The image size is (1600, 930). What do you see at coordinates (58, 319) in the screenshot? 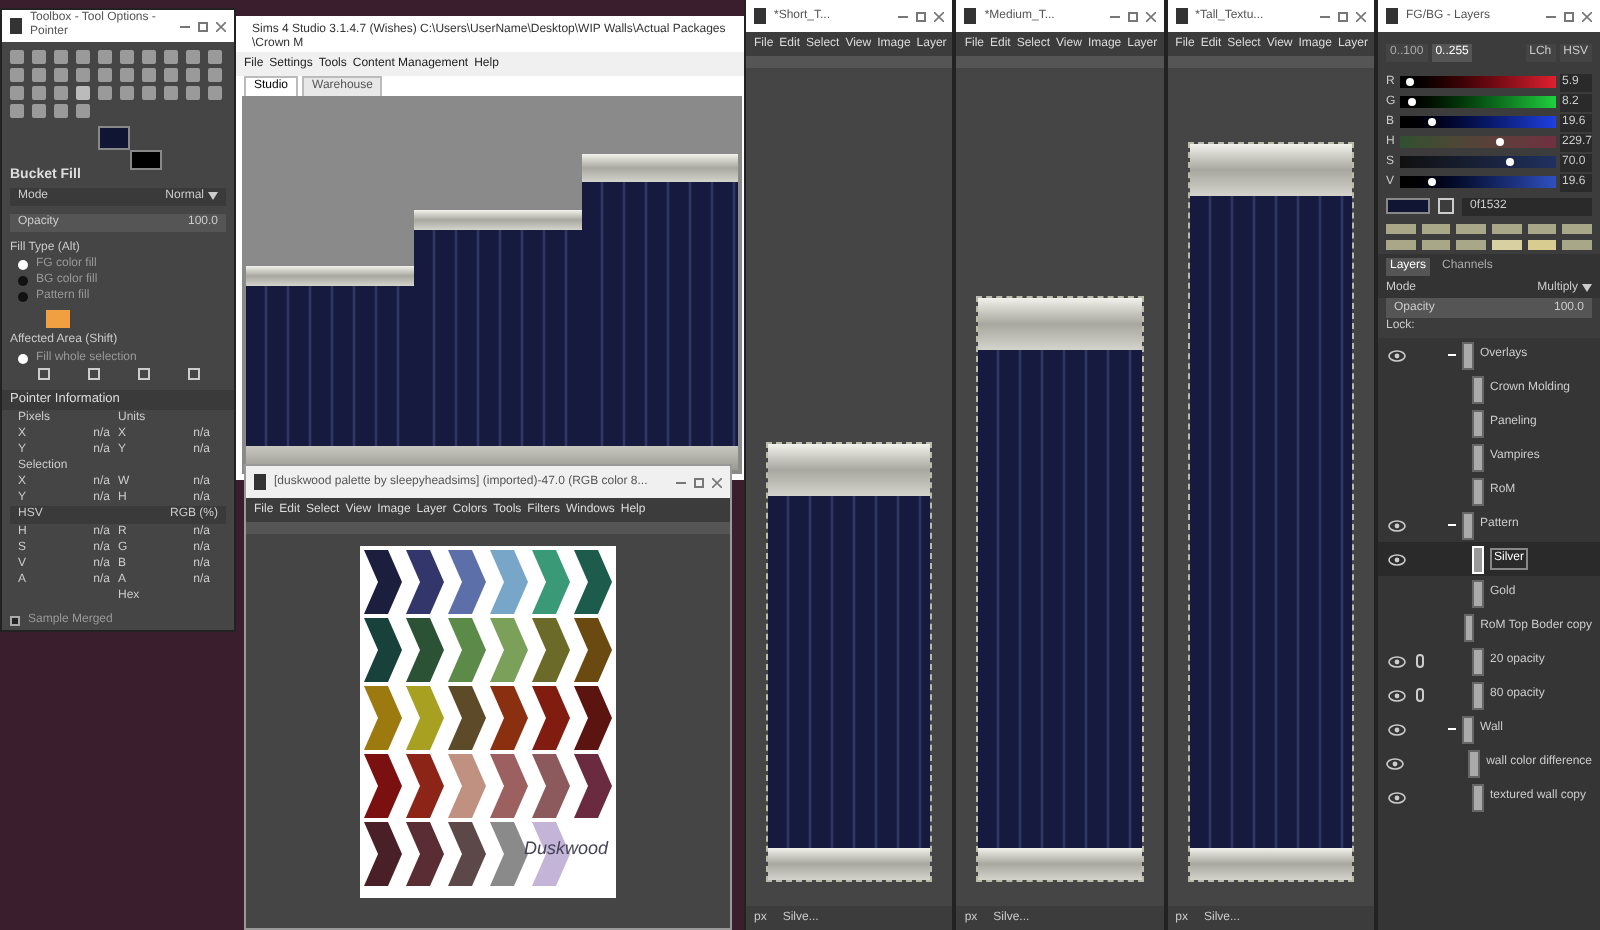
I see `pattern-swatch` at bounding box center [58, 319].